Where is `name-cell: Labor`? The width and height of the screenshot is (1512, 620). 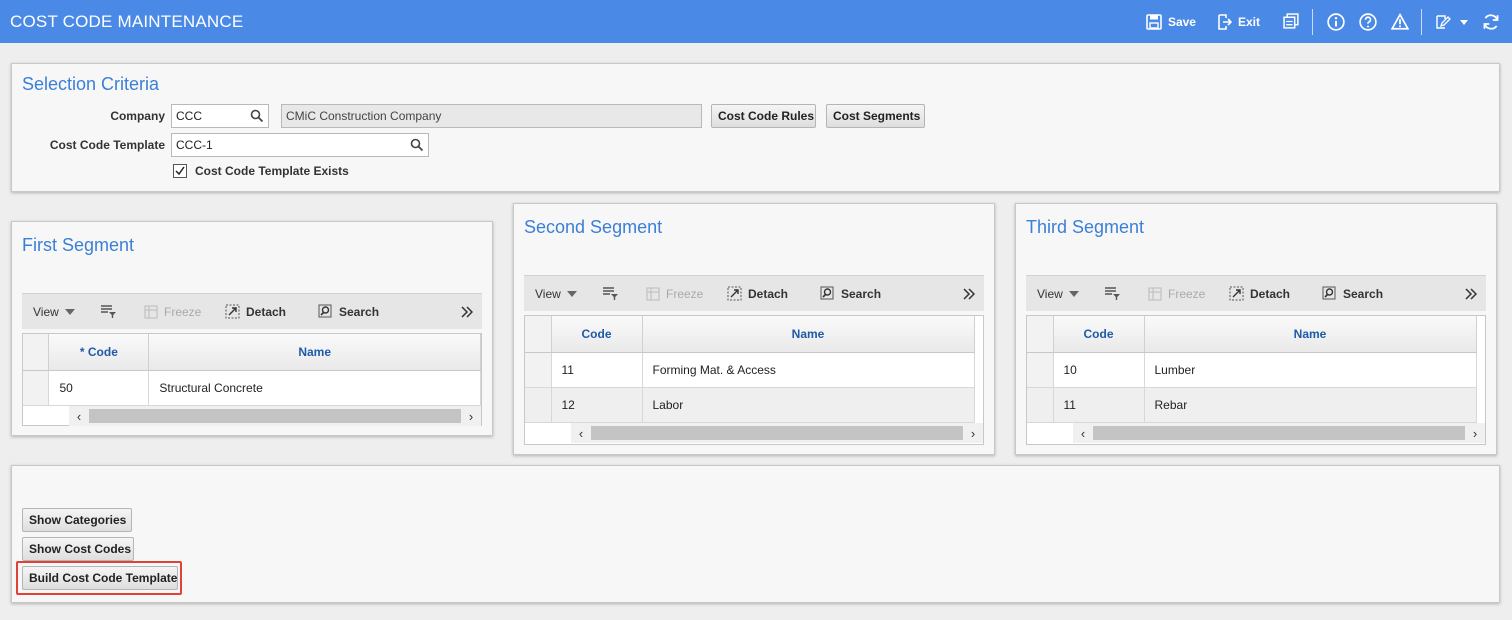
name-cell: Labor is located at coordinates (808, 405).